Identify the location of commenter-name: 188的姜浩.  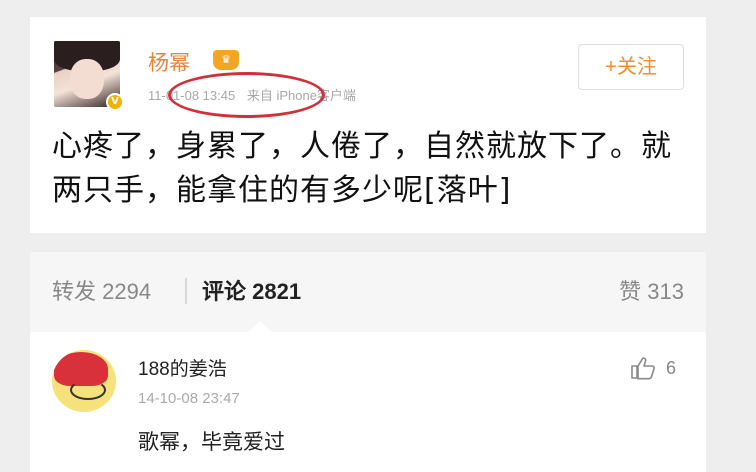
(182, 367).